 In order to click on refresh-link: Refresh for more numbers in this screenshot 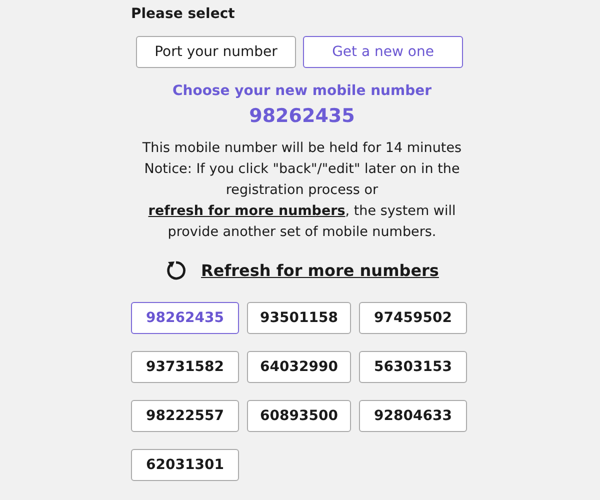, I will do `click(320, 270)`.